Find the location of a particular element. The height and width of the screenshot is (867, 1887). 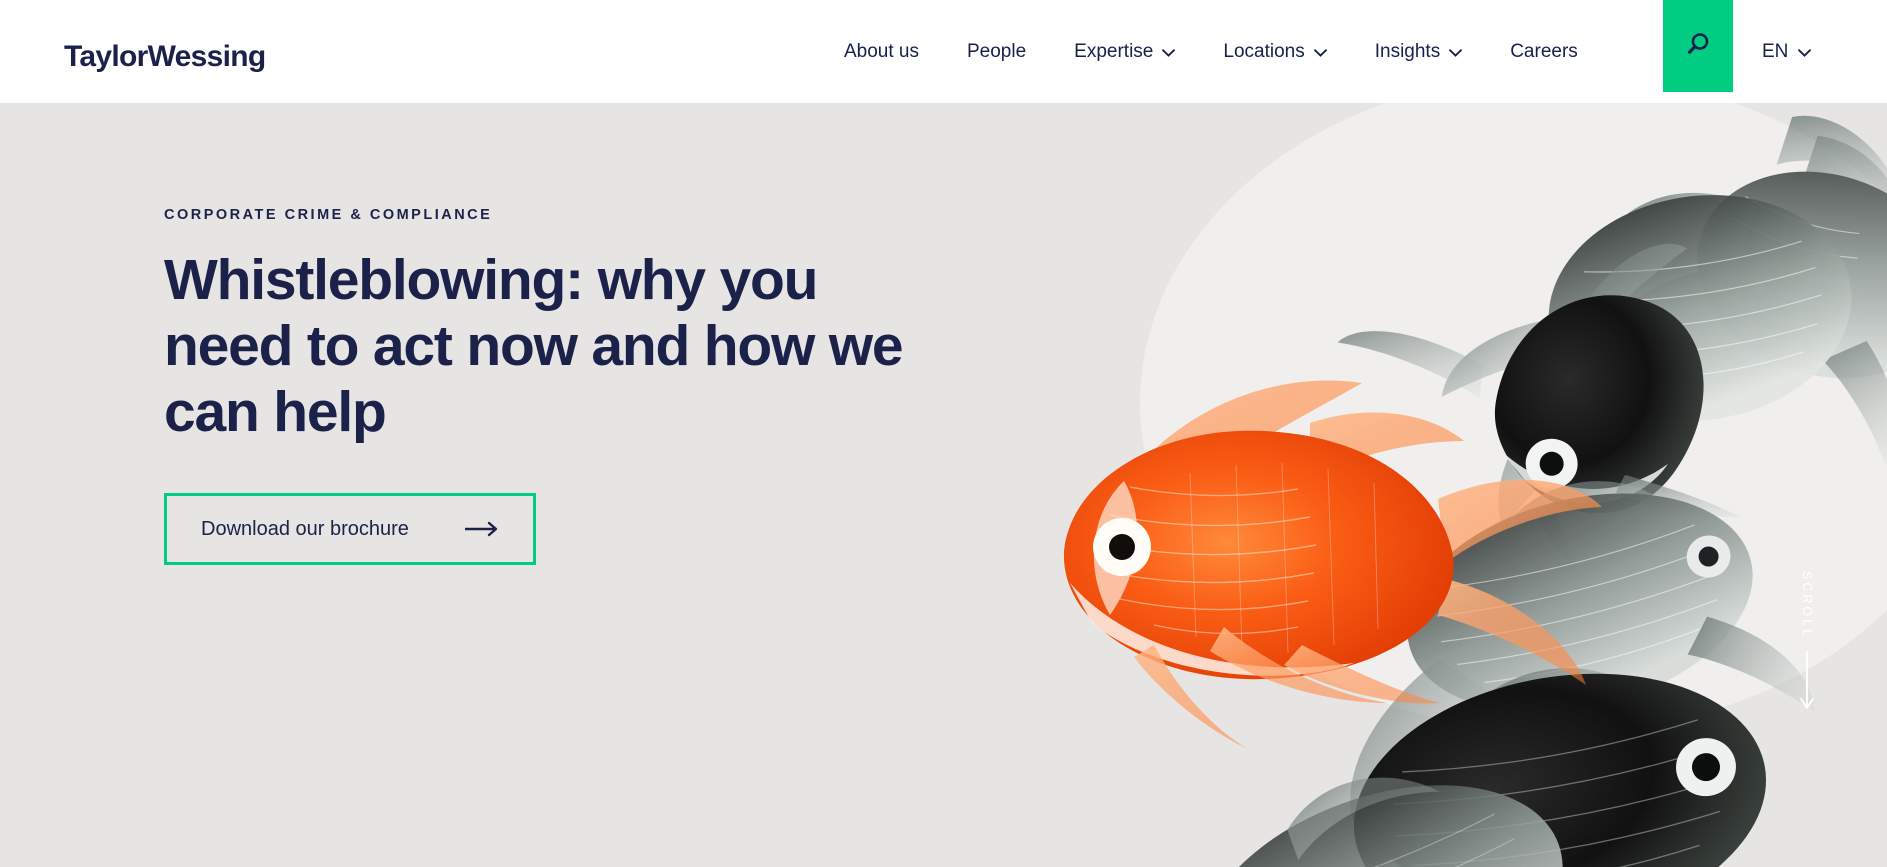

nav-item-insights: Insights is located at coordinates (1418, 51).